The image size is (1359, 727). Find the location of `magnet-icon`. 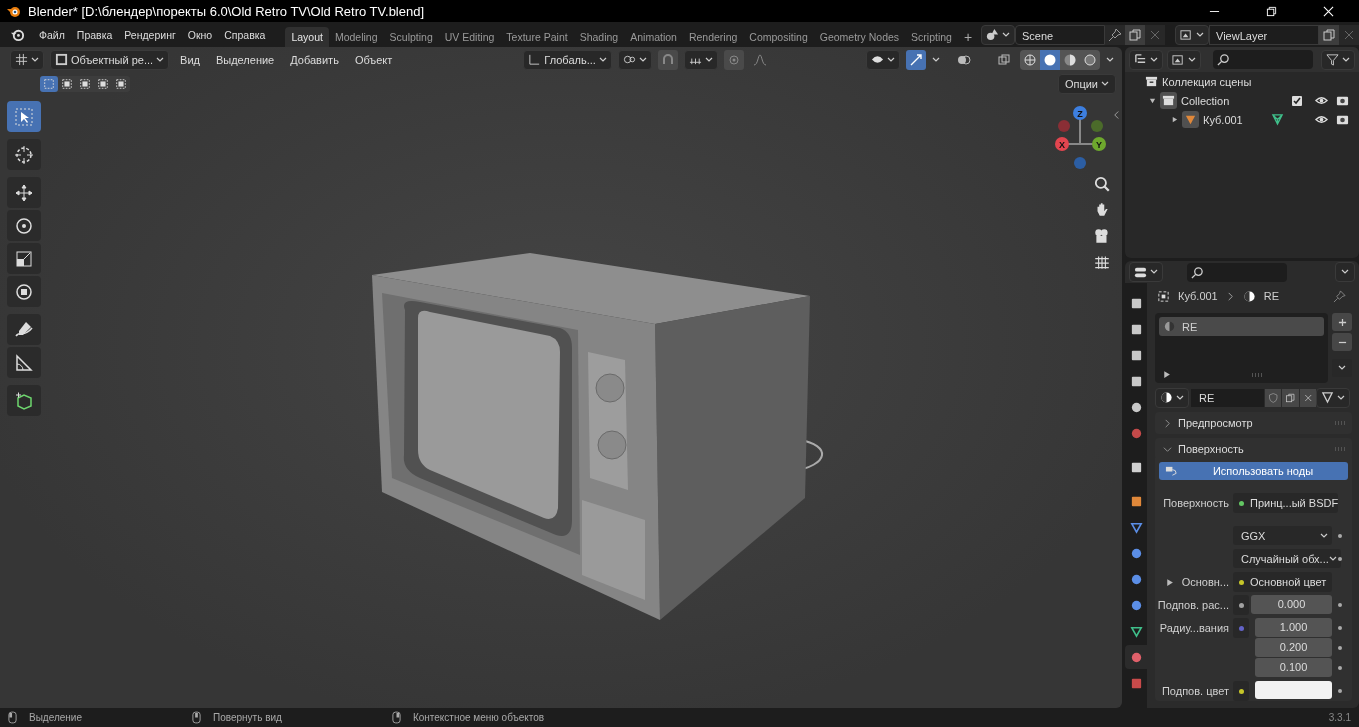

magnet-icon is located at coordinates (667, 59).